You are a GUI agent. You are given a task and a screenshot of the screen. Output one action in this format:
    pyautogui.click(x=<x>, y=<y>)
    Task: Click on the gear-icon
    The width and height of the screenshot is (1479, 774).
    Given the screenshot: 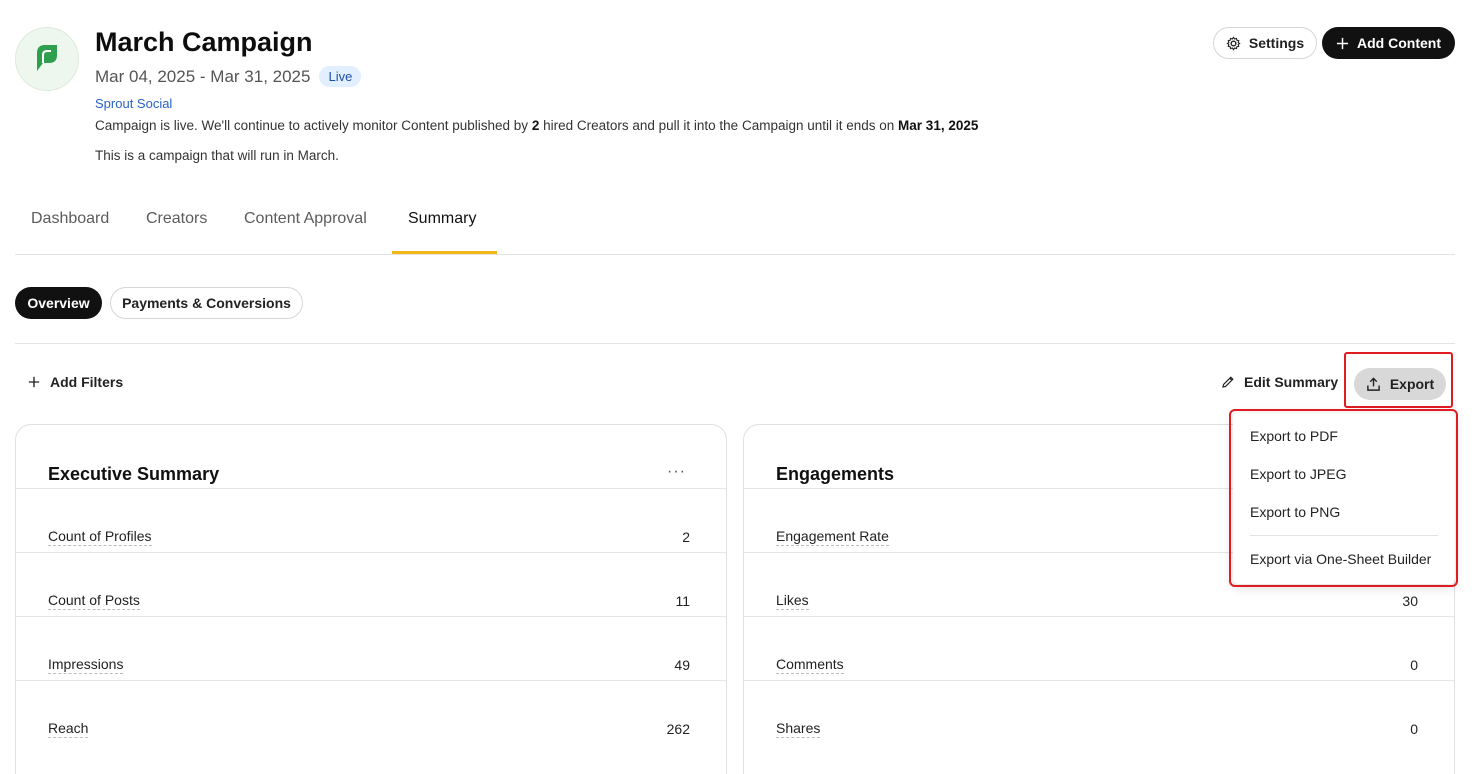 What is the action you would take?
    pyautogui.click(x=1233, y=43)
    